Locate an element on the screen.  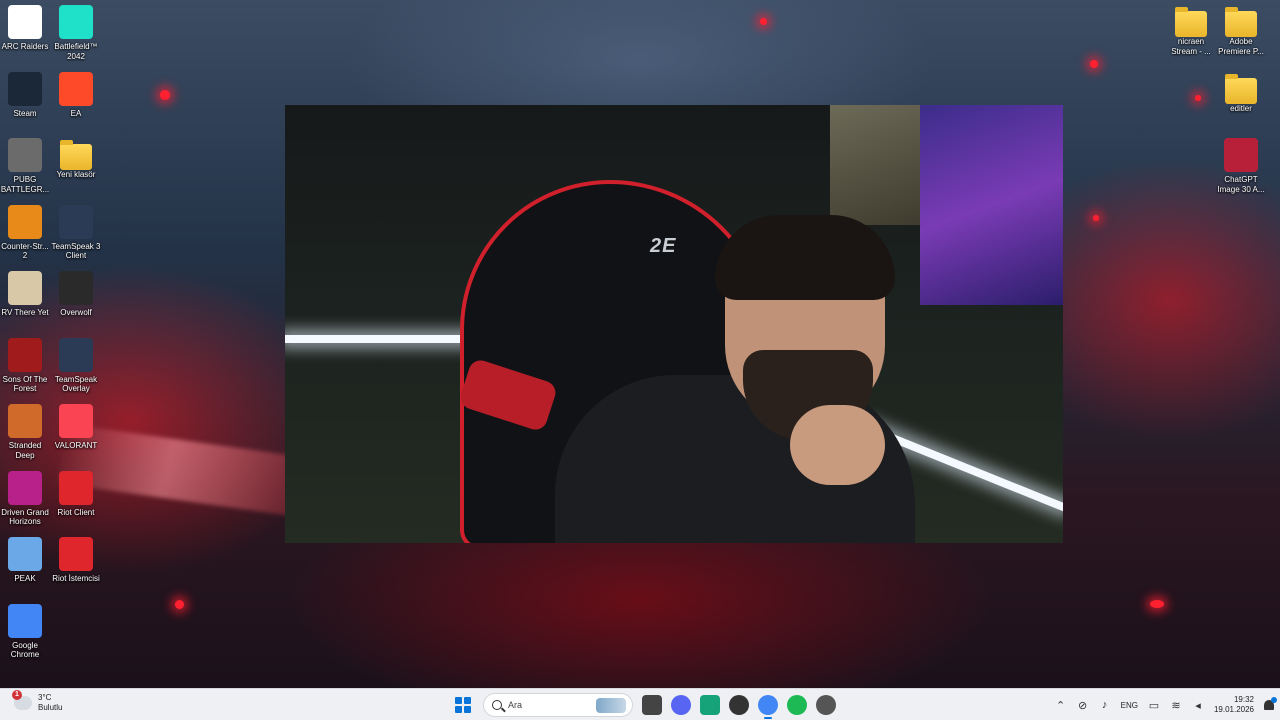
start-button is located at coordinates (463, 705).